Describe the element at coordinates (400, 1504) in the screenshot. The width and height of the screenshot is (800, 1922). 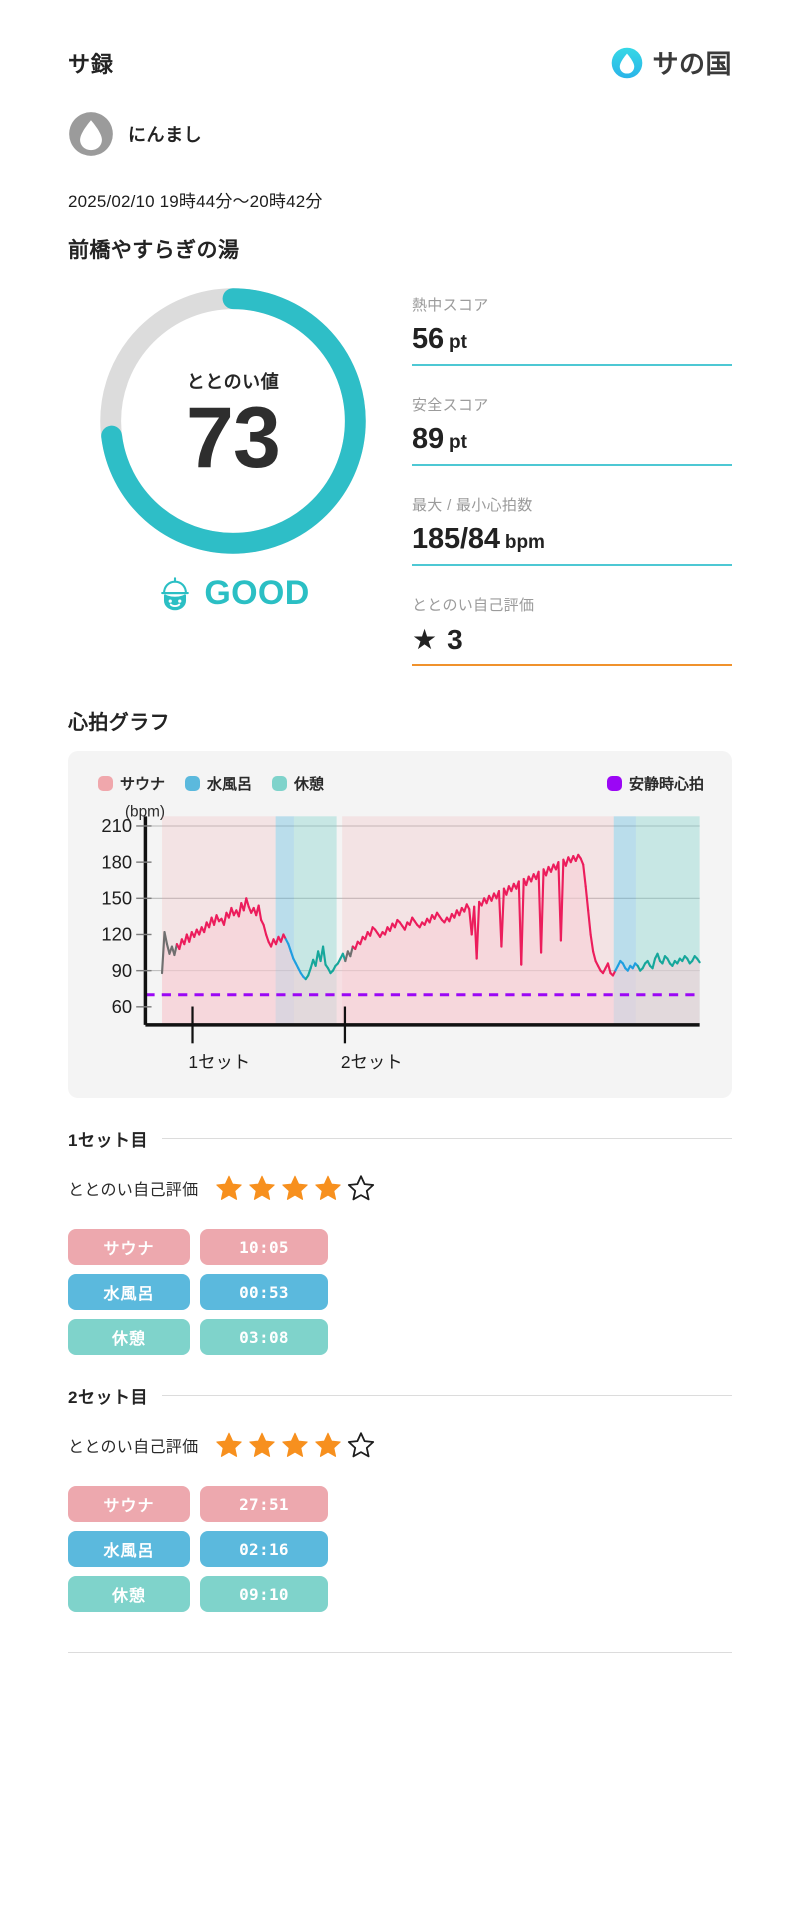
I see `chip-row: サウナ 27:51` at that location.